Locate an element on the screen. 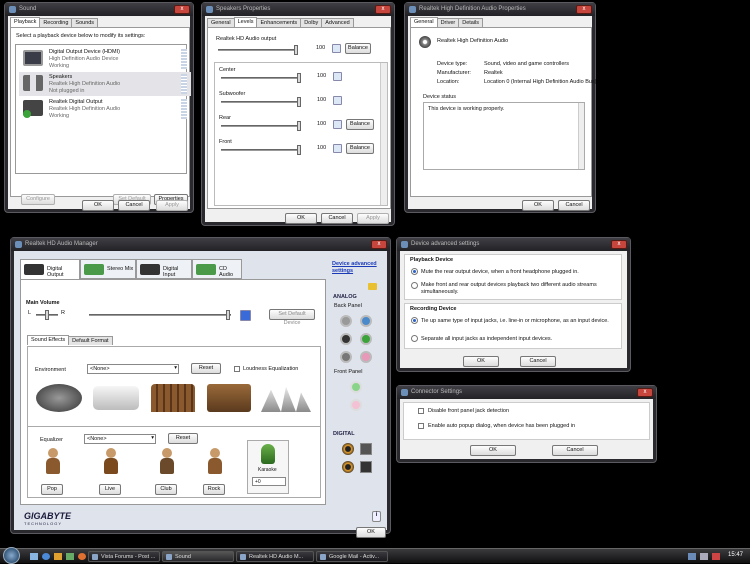 The height and width of the screenshot is (564, 750). rec-option-separate-radio is located at coordinates (414, 338).